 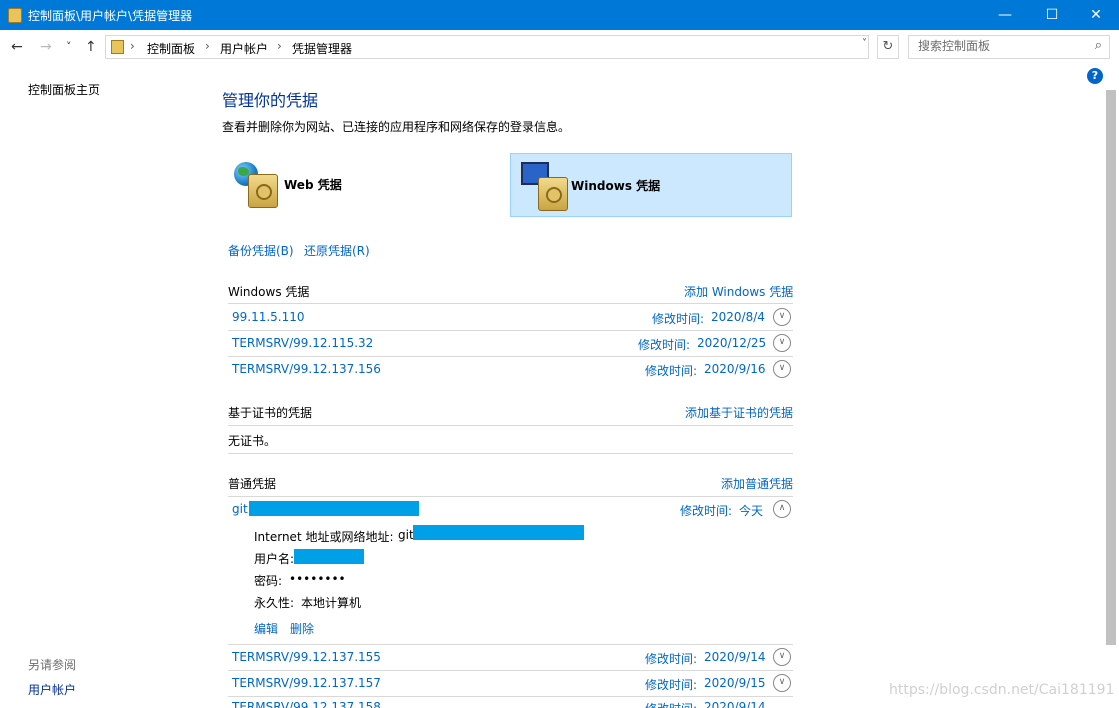 What do you see at coordinates (1005, 15) in the screenshot?
I see `minimize-button: —` at bounding box center [1005, 15].